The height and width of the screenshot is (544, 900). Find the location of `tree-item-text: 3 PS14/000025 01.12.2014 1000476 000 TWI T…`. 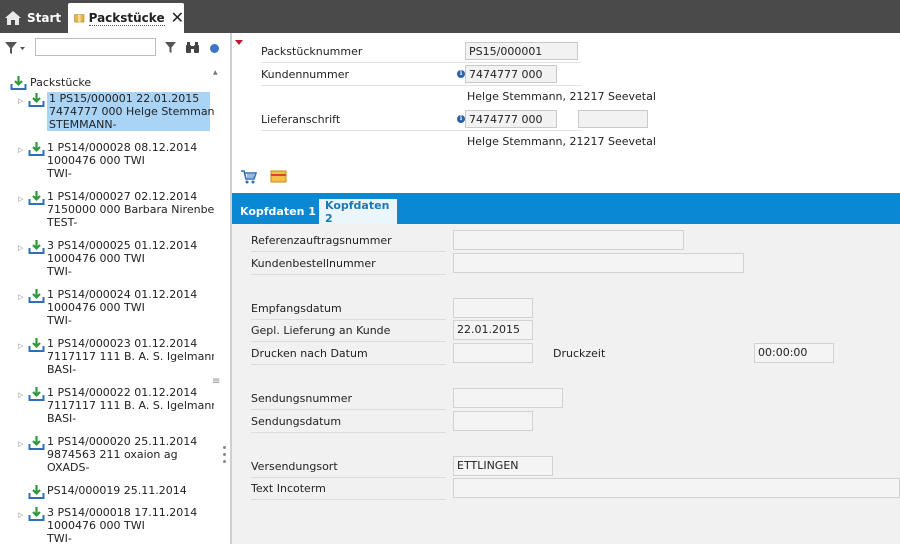

tree-item-text: 3 PS14/000025 01.12.2014 1000476 000 TWI T… is located at coordinates (122, 258).